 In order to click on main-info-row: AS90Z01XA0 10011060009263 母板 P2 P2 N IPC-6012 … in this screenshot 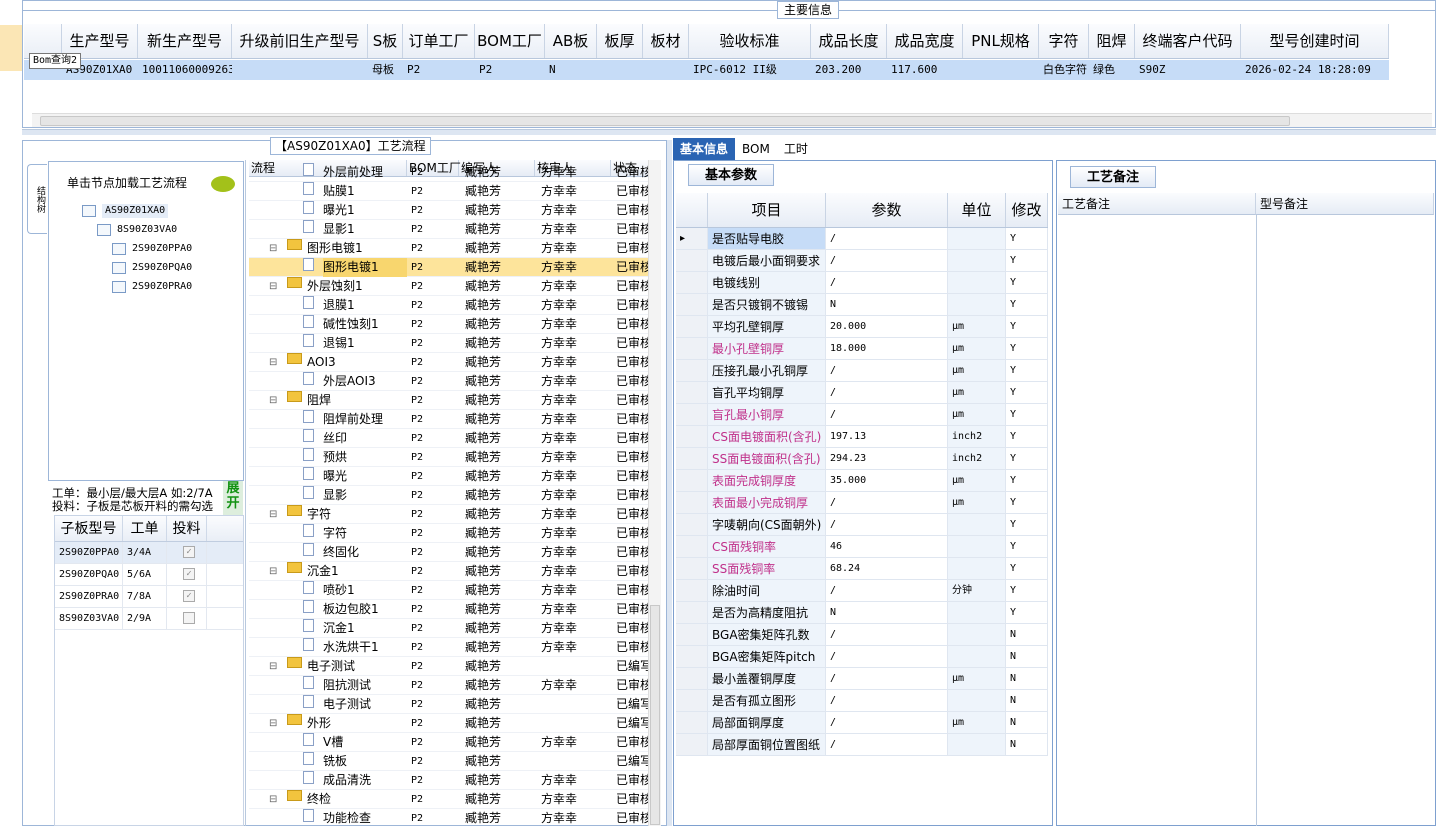, I will do `click(706, 70)`.